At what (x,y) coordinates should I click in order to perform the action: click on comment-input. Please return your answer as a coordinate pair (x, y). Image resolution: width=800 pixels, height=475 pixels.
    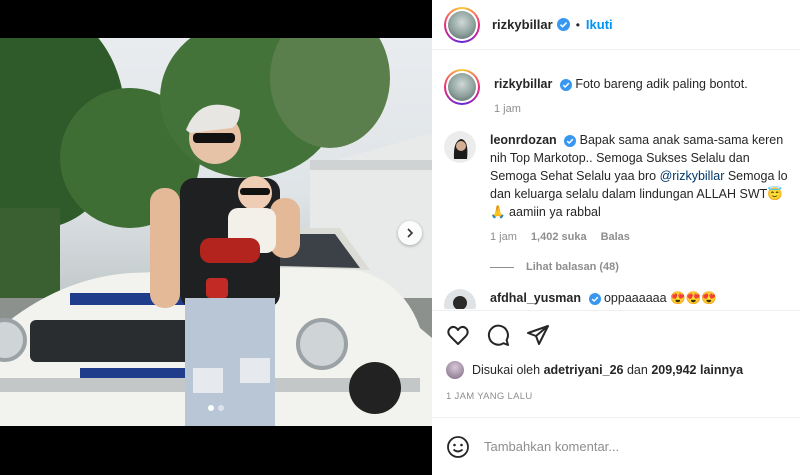
    Looking at the image, I should click on (624, 446).